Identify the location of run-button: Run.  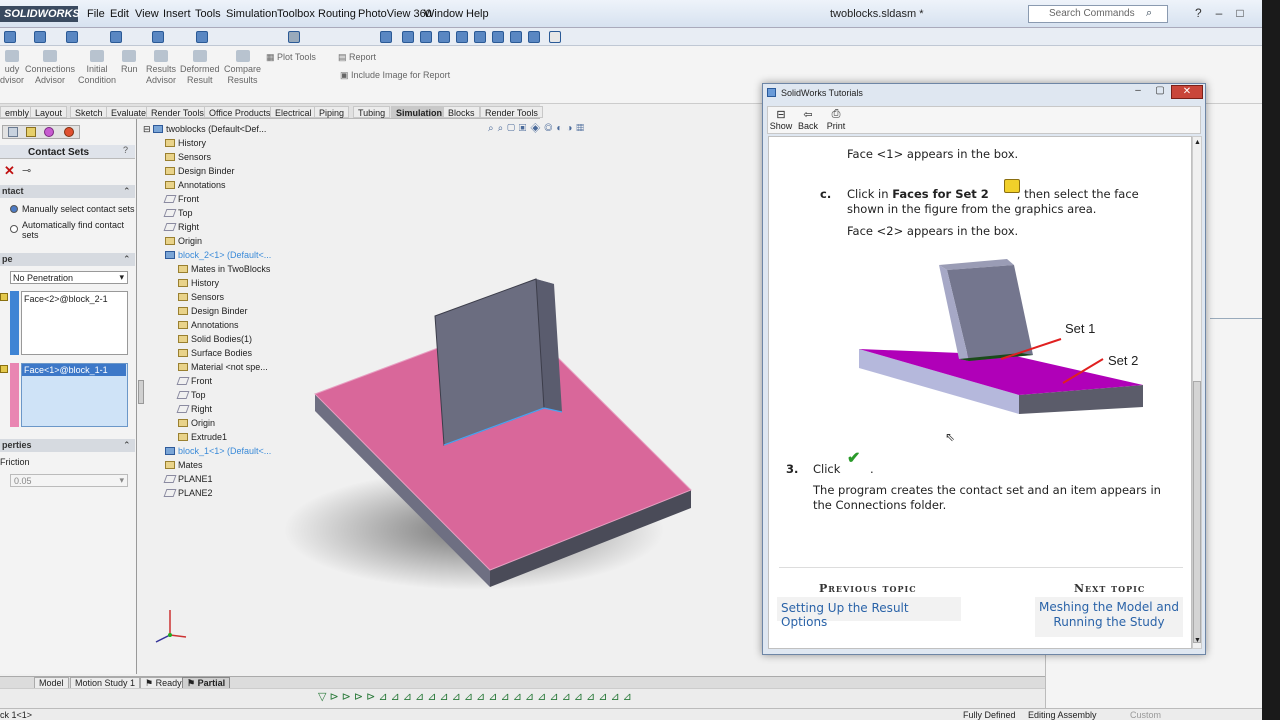
(129, 62).